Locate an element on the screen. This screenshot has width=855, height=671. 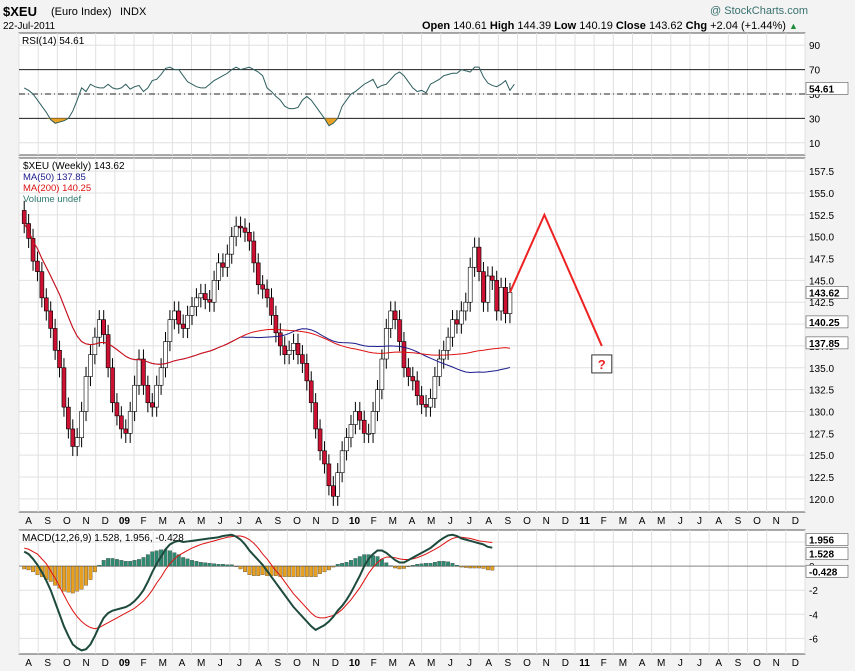
low-value: 140.19 is located at coordinates (596, 26).